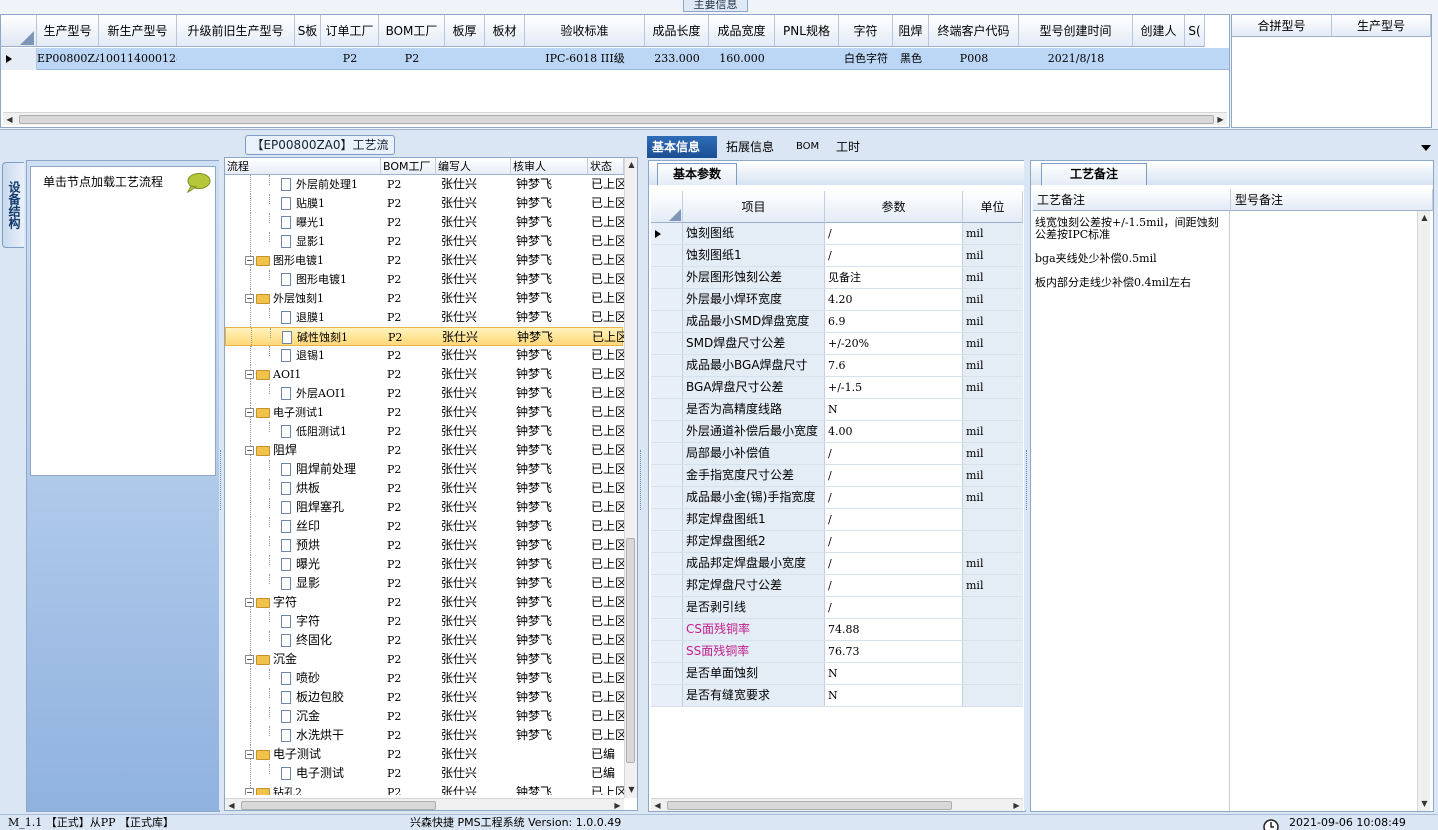 This screenshot has height=830, width=1438. I want to click on col-reviewer: 核审人, so click(549, 166).